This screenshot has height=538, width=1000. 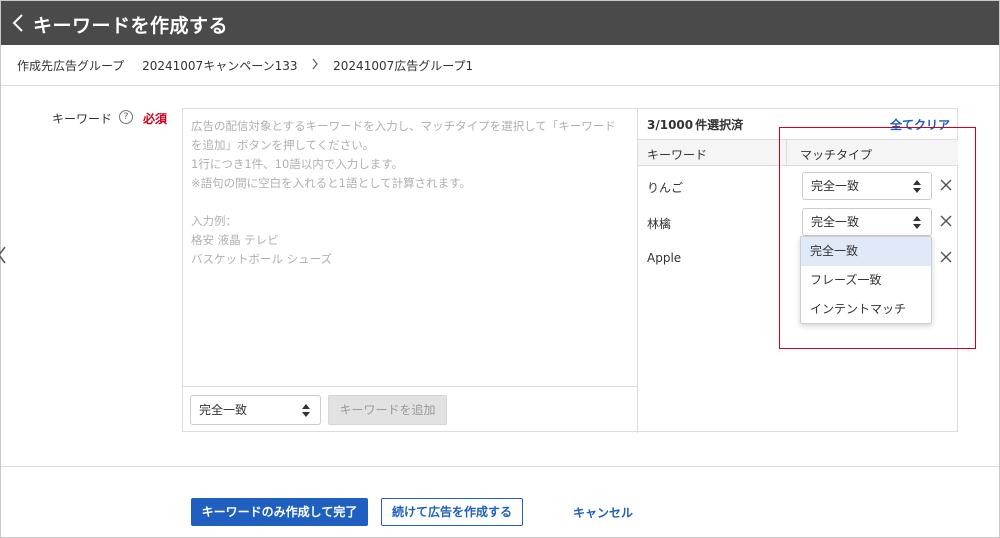 What do you see at coordinates (155, 119) in the screenshot?
I see `required-badge: 必須` at bounding box center [155, 119].